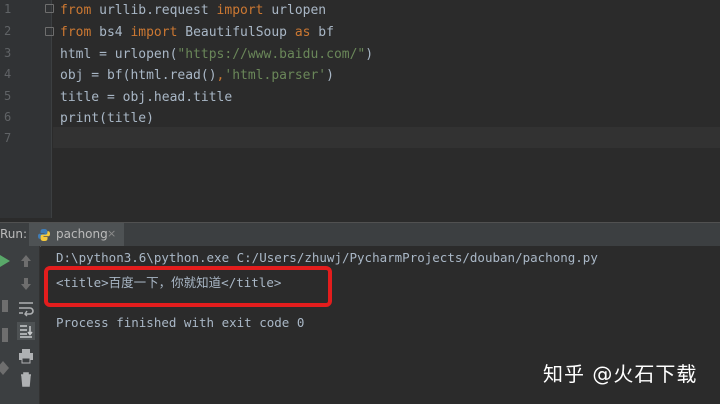 This screenshot has width=720, height=404. What do you see at coordinates (82, 234) in the screenshot?
I see `tab-label: pachong` at bounding box center [82, 234].